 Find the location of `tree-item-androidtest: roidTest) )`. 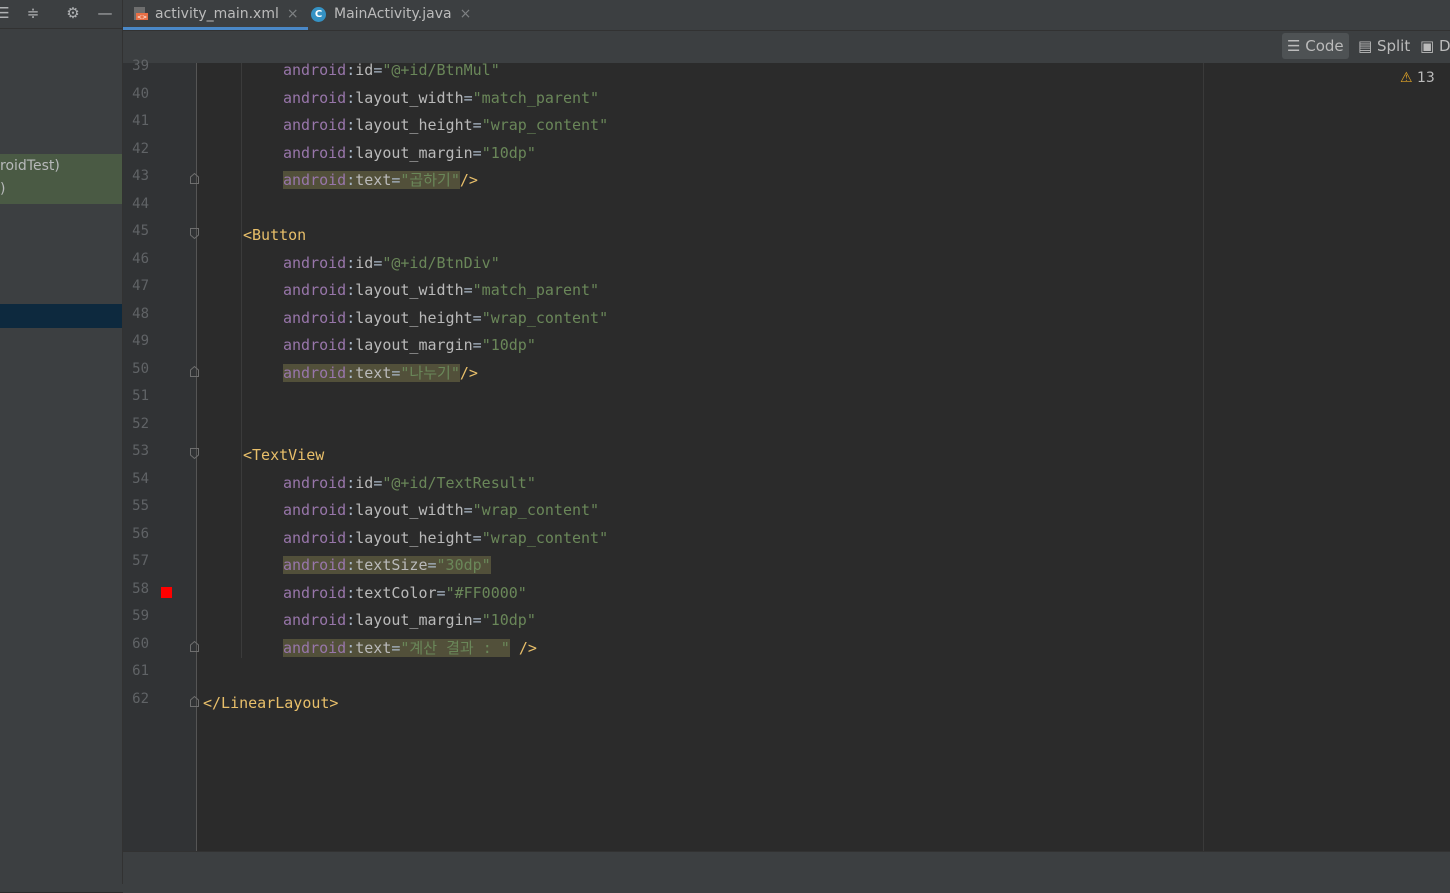

tree-item-androidtest: roidTest) ) is located at coordinates (61, 179).